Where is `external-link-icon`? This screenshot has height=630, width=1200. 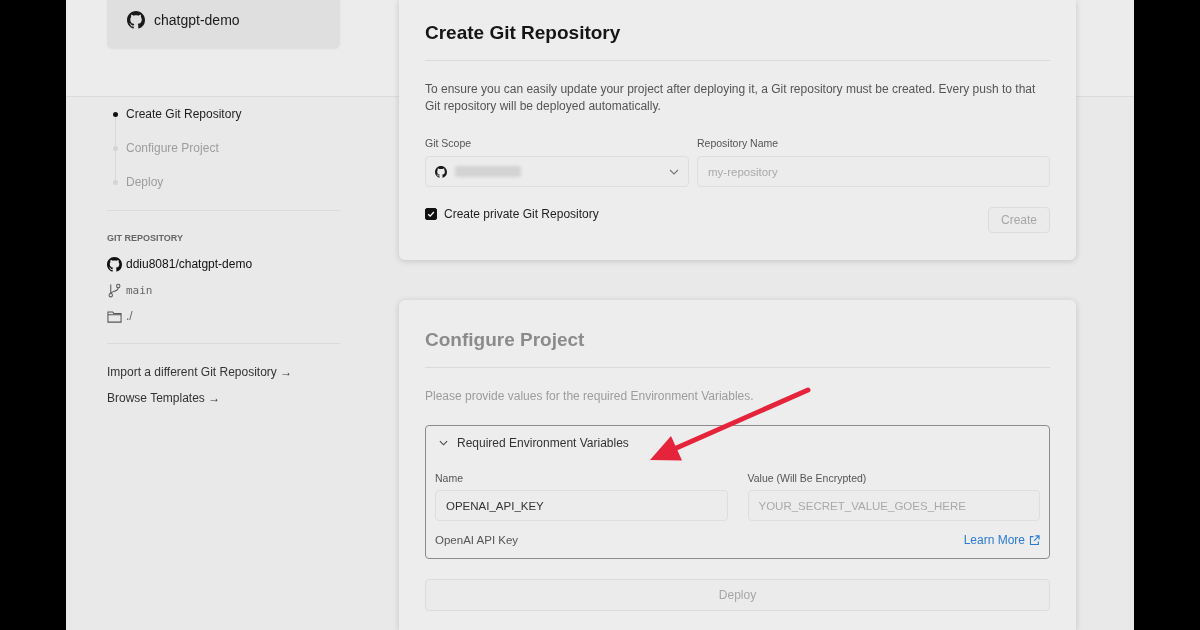 external-link-icon is located at coordinates (1034, 540).